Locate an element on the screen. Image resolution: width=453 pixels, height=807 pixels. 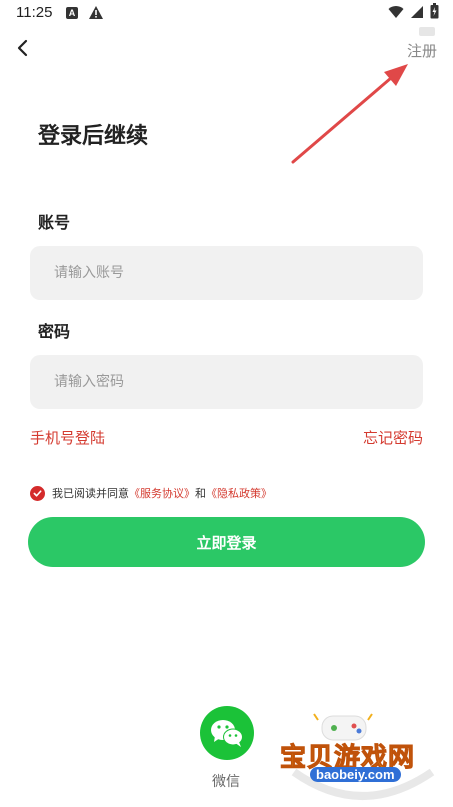
status-bar: 11:25 A is located at coordinates (226, 14).